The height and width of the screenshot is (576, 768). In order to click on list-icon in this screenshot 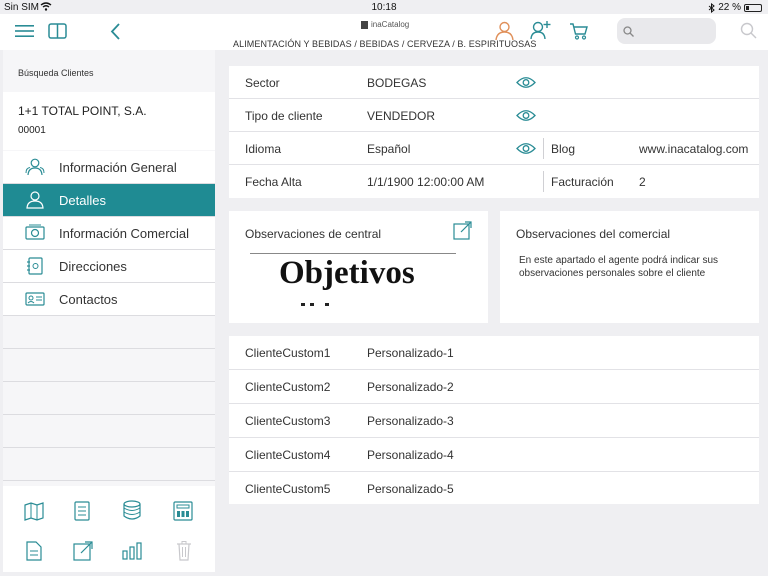, I will do `click(82, 511)`.